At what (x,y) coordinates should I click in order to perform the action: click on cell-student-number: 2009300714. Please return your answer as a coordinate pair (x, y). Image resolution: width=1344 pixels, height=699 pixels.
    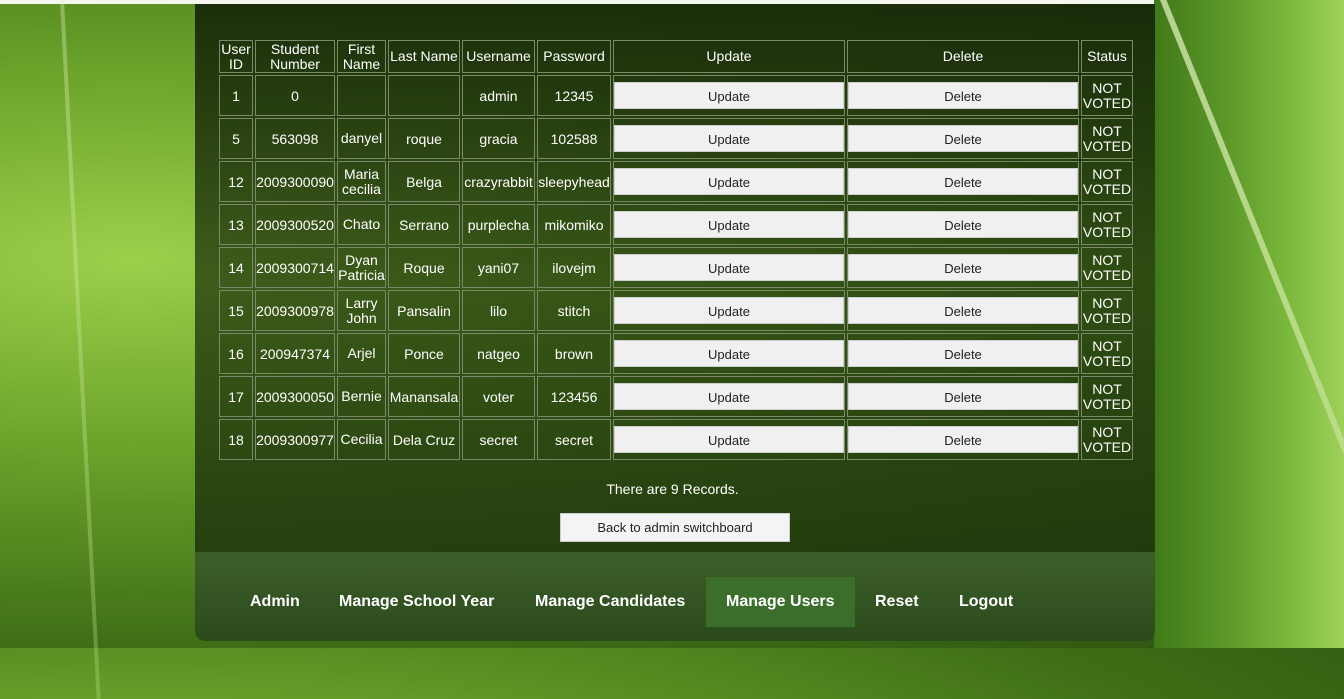
    Looking at the image, I should click on (295, 267).